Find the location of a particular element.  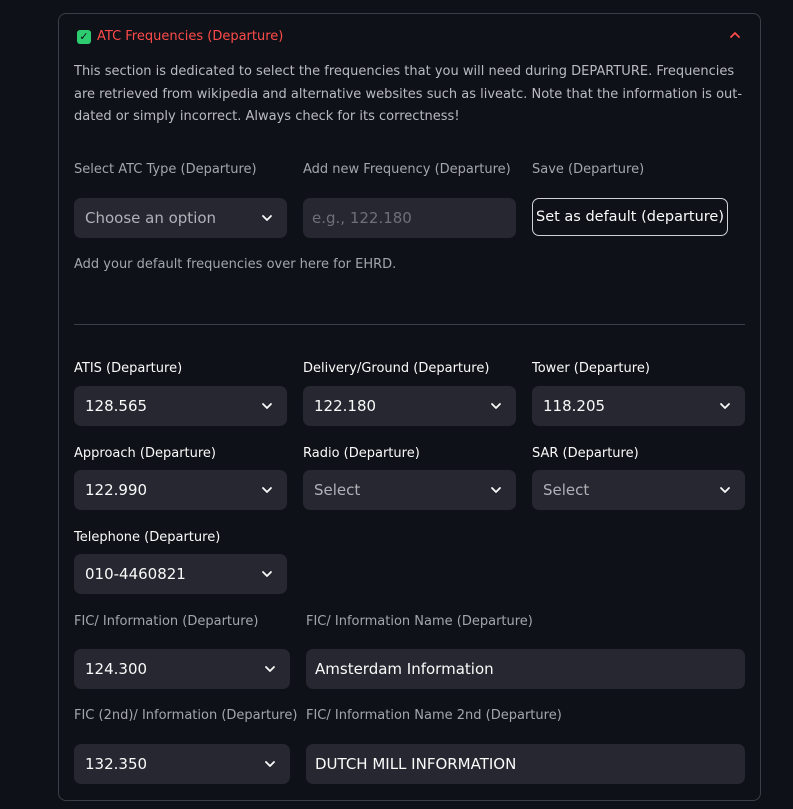

atc-type-select: Choose an option is located at coordinates (180, 218).